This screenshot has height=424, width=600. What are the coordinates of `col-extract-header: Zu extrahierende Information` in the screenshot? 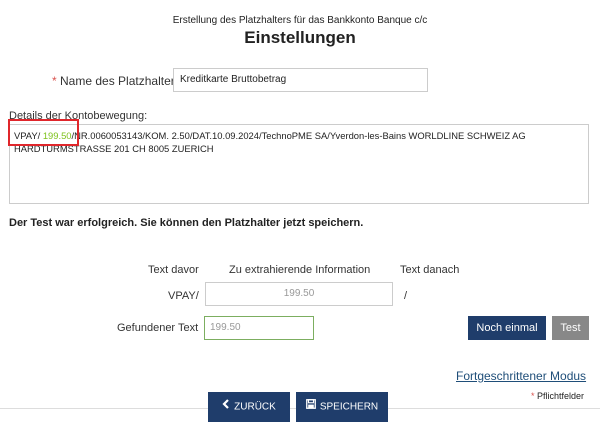 It's located at (300, 270).